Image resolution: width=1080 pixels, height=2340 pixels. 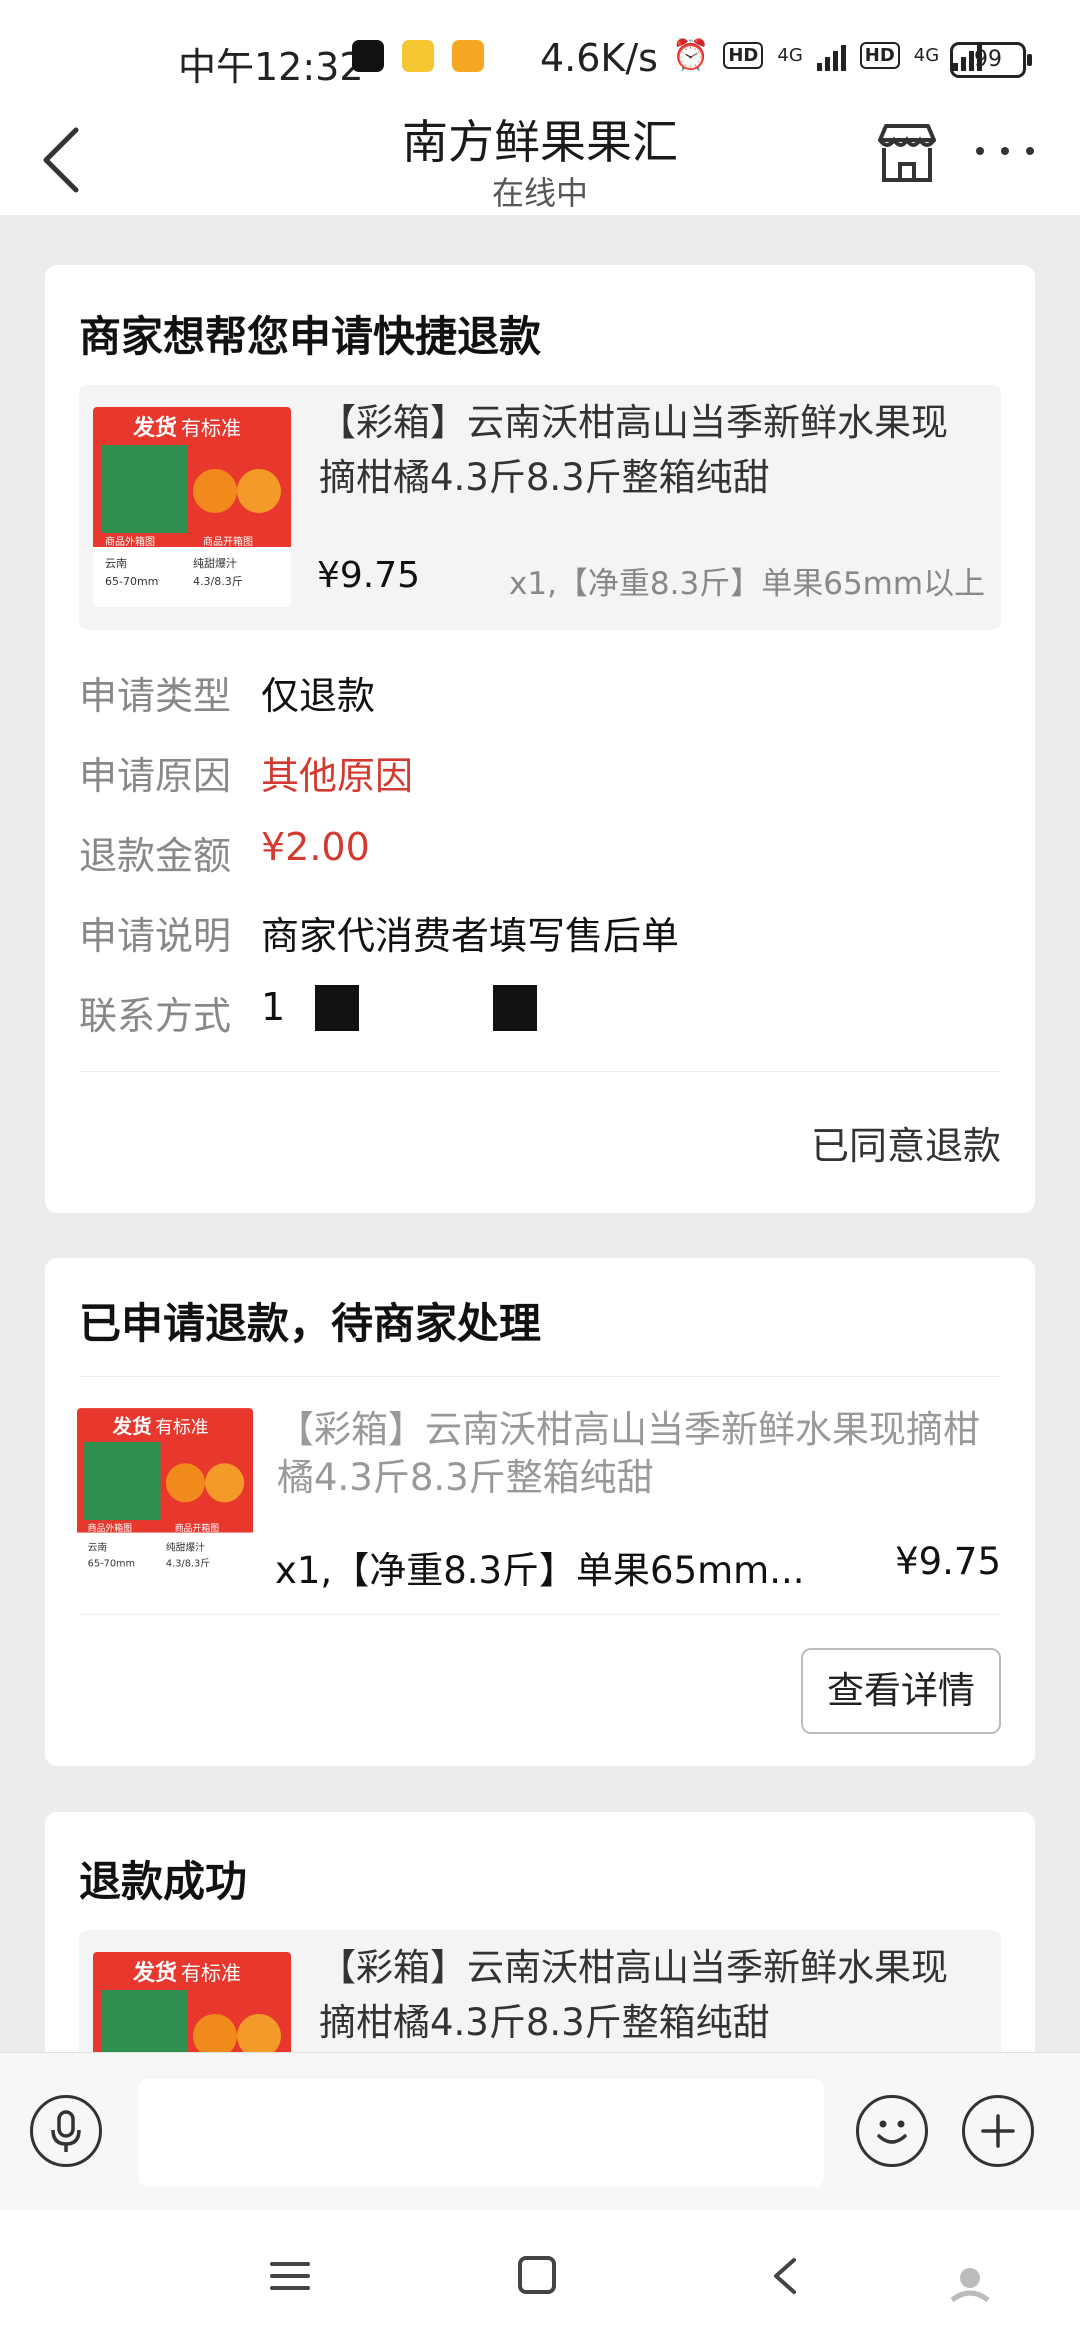 What do you see at coordinates (537, 2275) in the screenshot?
I see `home-icon` at bounding box center [537, 2275].